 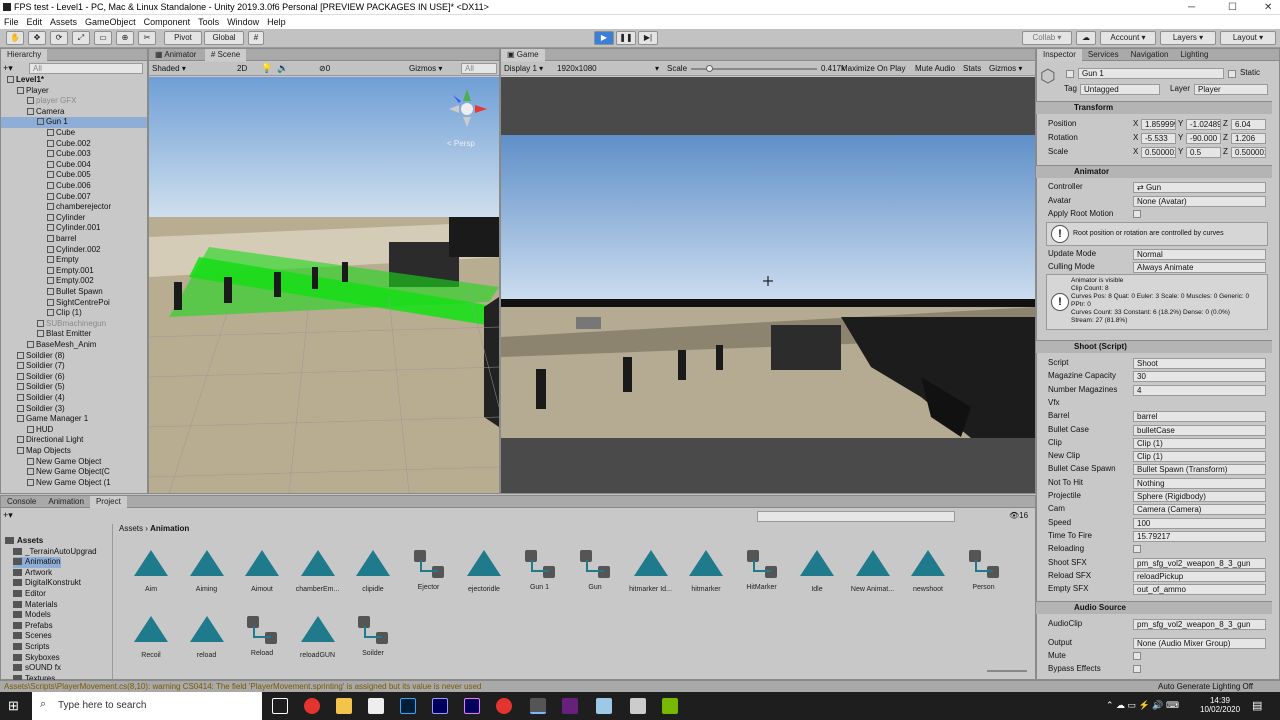 I want to click on rotate-tool-button: ⟳, so click(x=59, y=38).